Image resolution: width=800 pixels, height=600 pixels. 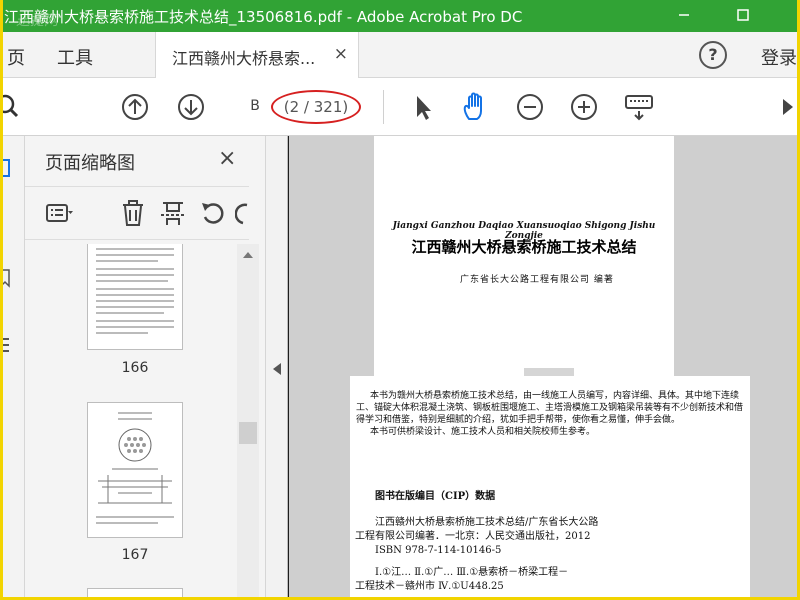 I want to click on book-author: 广东省长大公路工程有限公司 编著, so click(x=537, y=280).